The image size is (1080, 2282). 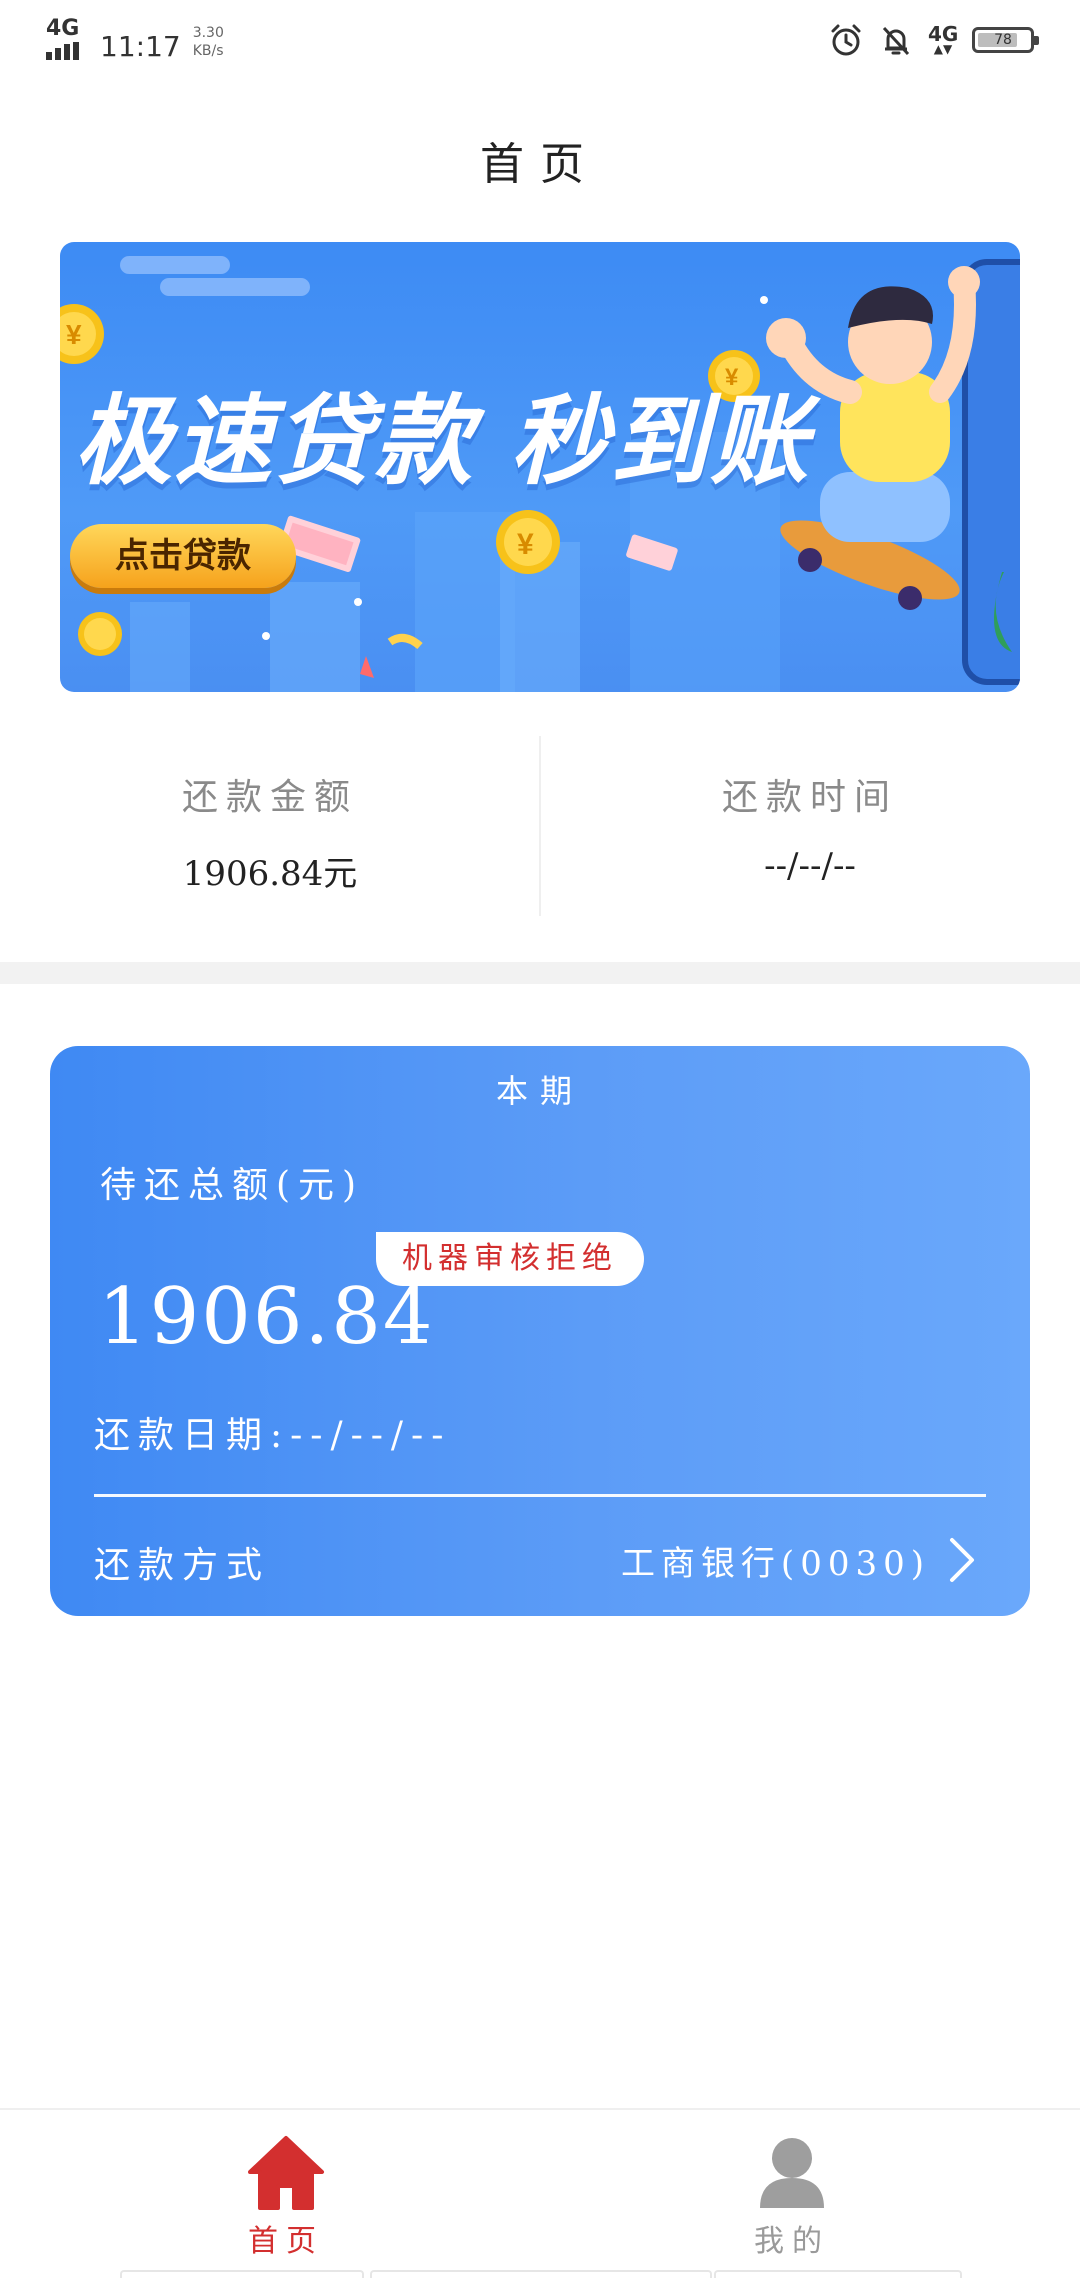 I want to click on card-due-date: 还款日期:--/--/--, so click(x=273, y=1435).